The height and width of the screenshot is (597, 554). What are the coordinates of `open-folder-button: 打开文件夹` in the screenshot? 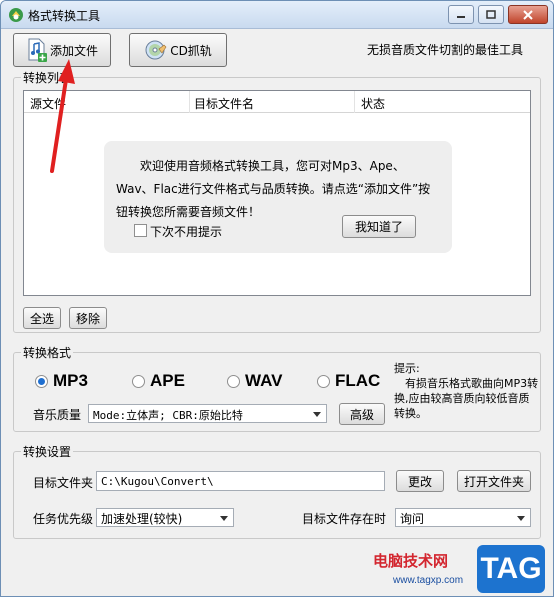 It's located at (494, 481).